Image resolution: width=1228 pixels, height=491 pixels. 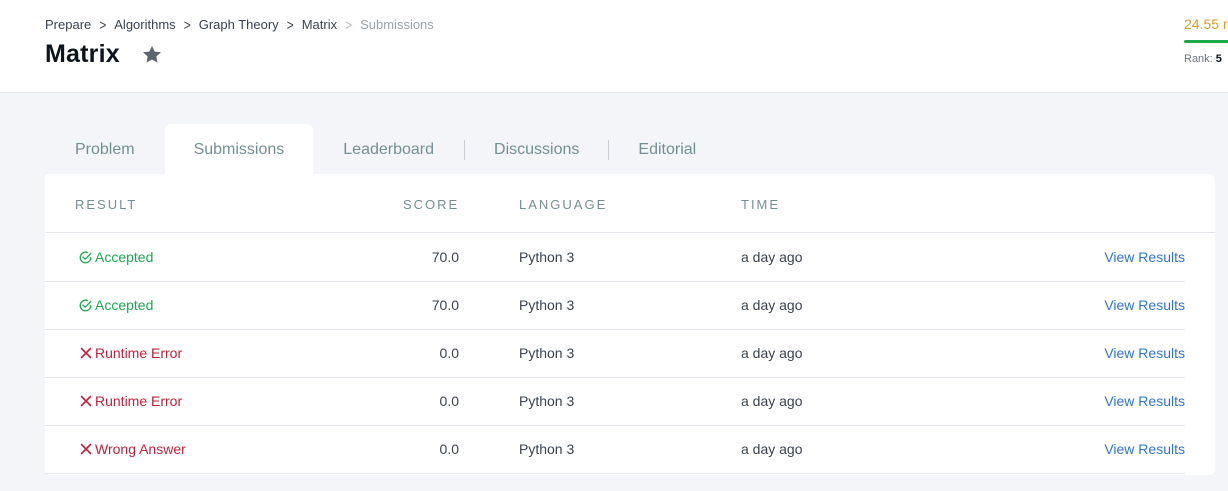 What do you see at coordinates (397, 24) in the screenshot?
I see `breadcrumb-item-submissions: Submissions` at bounding box center [397, 24].